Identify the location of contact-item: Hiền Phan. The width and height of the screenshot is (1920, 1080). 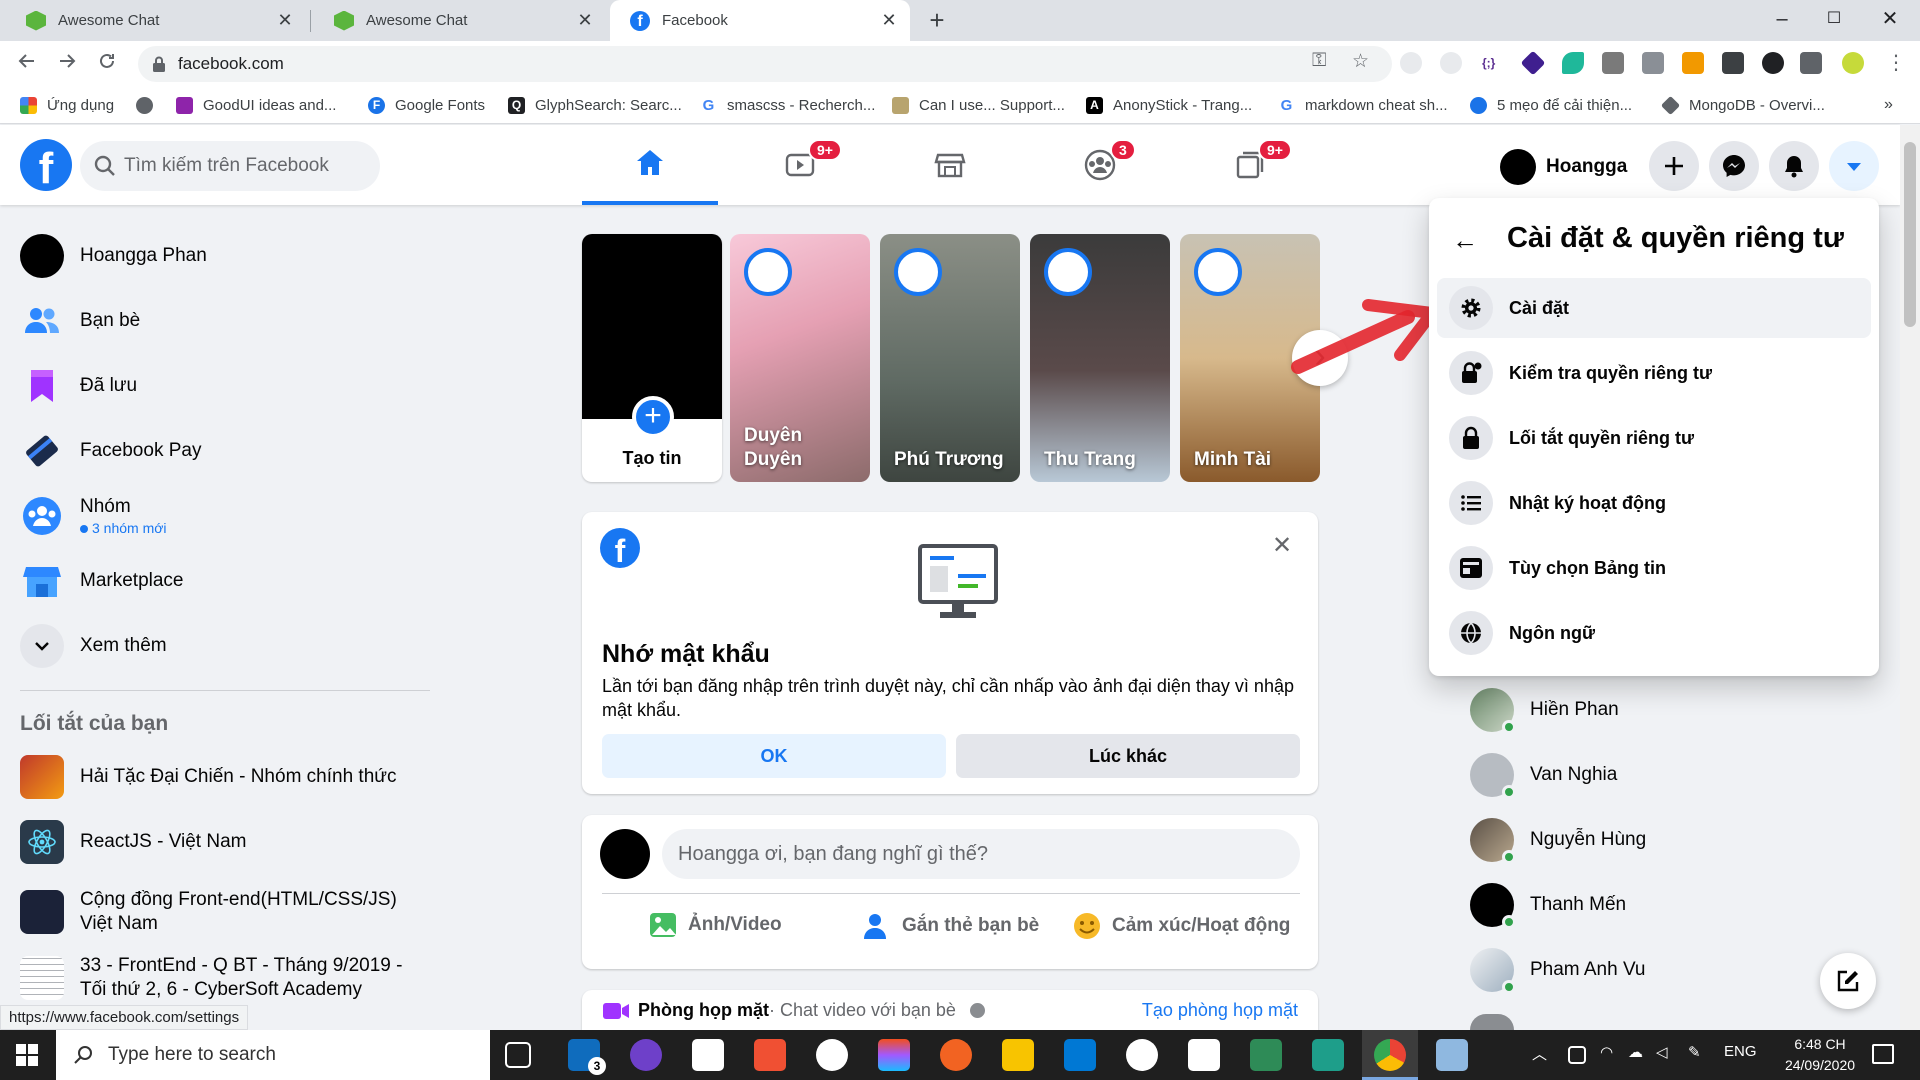
(1544, 711).